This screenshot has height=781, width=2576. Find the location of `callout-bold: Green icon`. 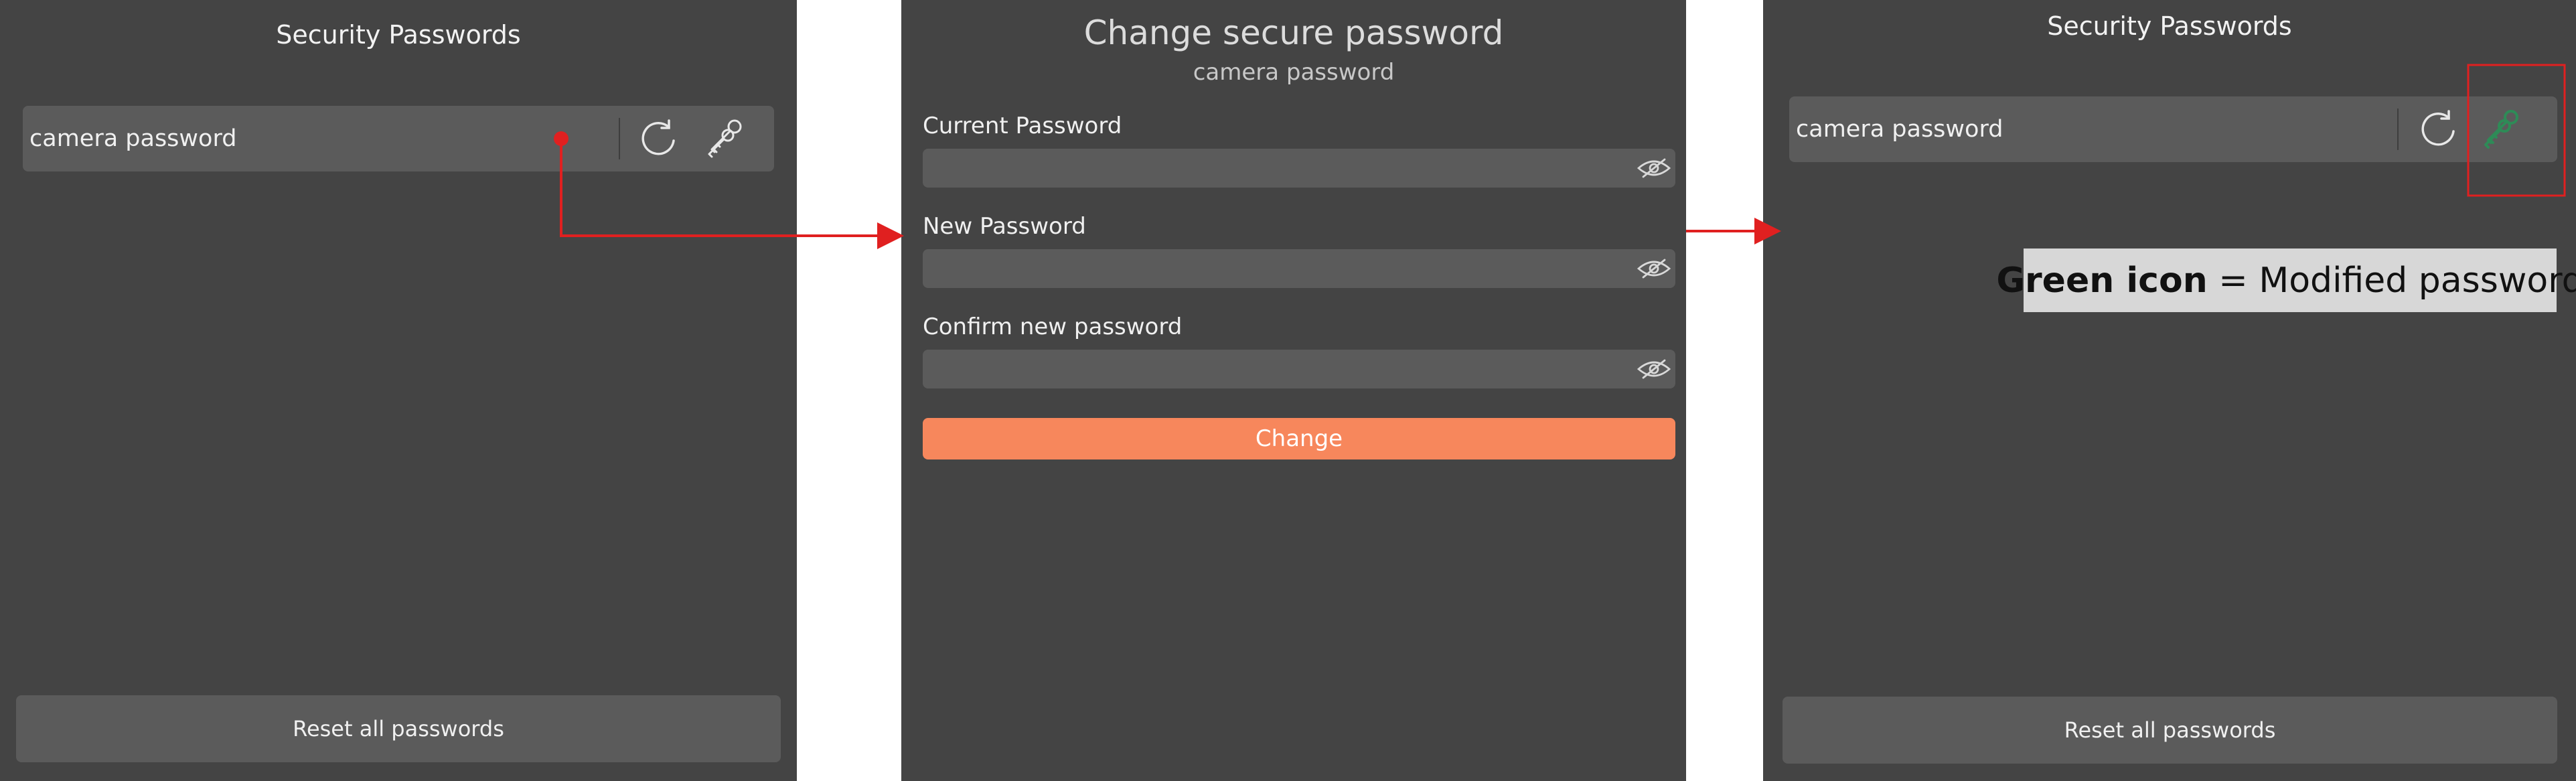

callout-bold: Green icon is located at coordinates (2102, 280).